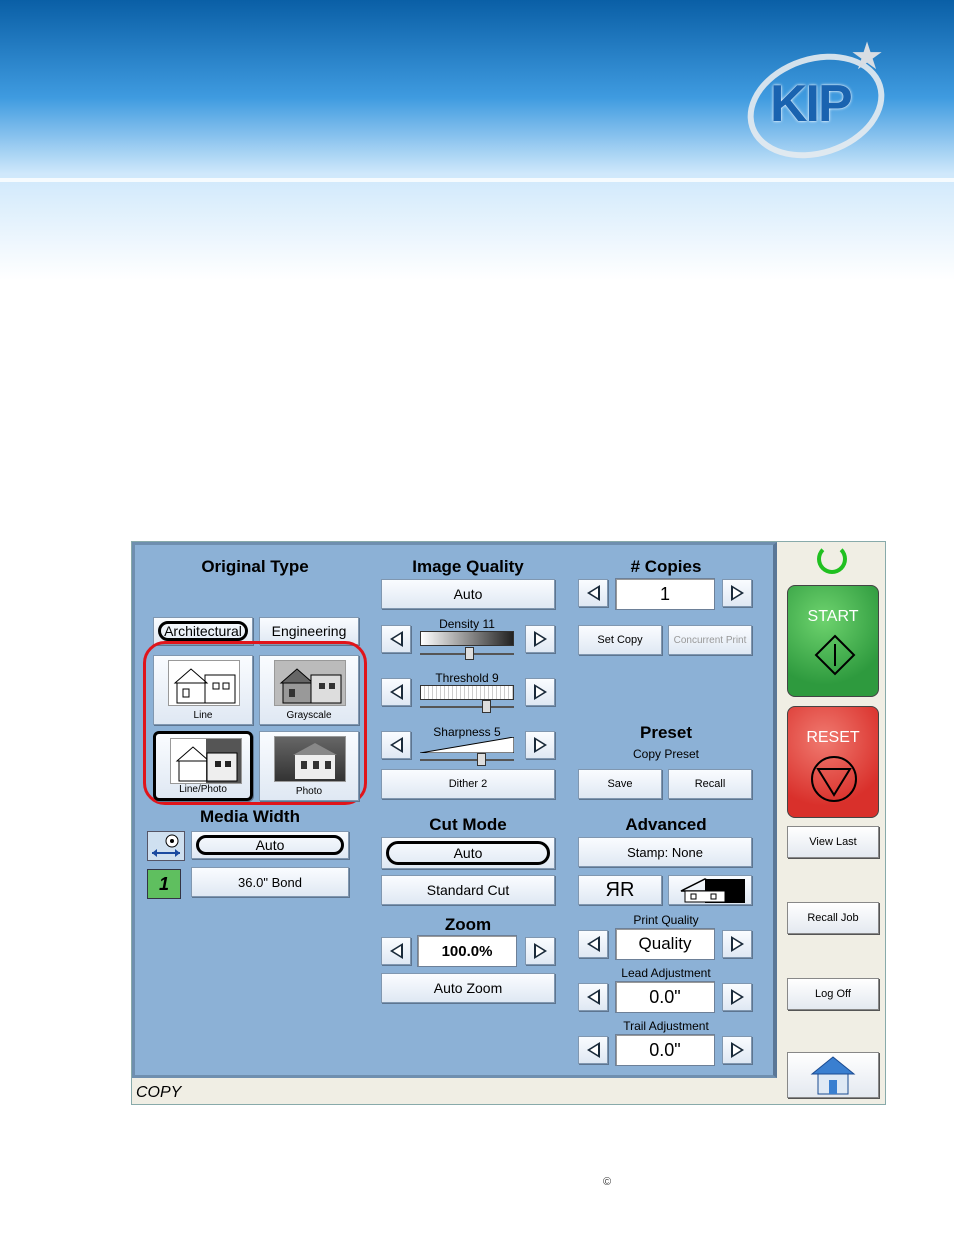 This screenshot has width=954, height=1235. What do you see at coordinates (666, 973) in the screenshot?
I see `lead-adjustment-label: Lead Adjustment` at bounding box center [666, 973].